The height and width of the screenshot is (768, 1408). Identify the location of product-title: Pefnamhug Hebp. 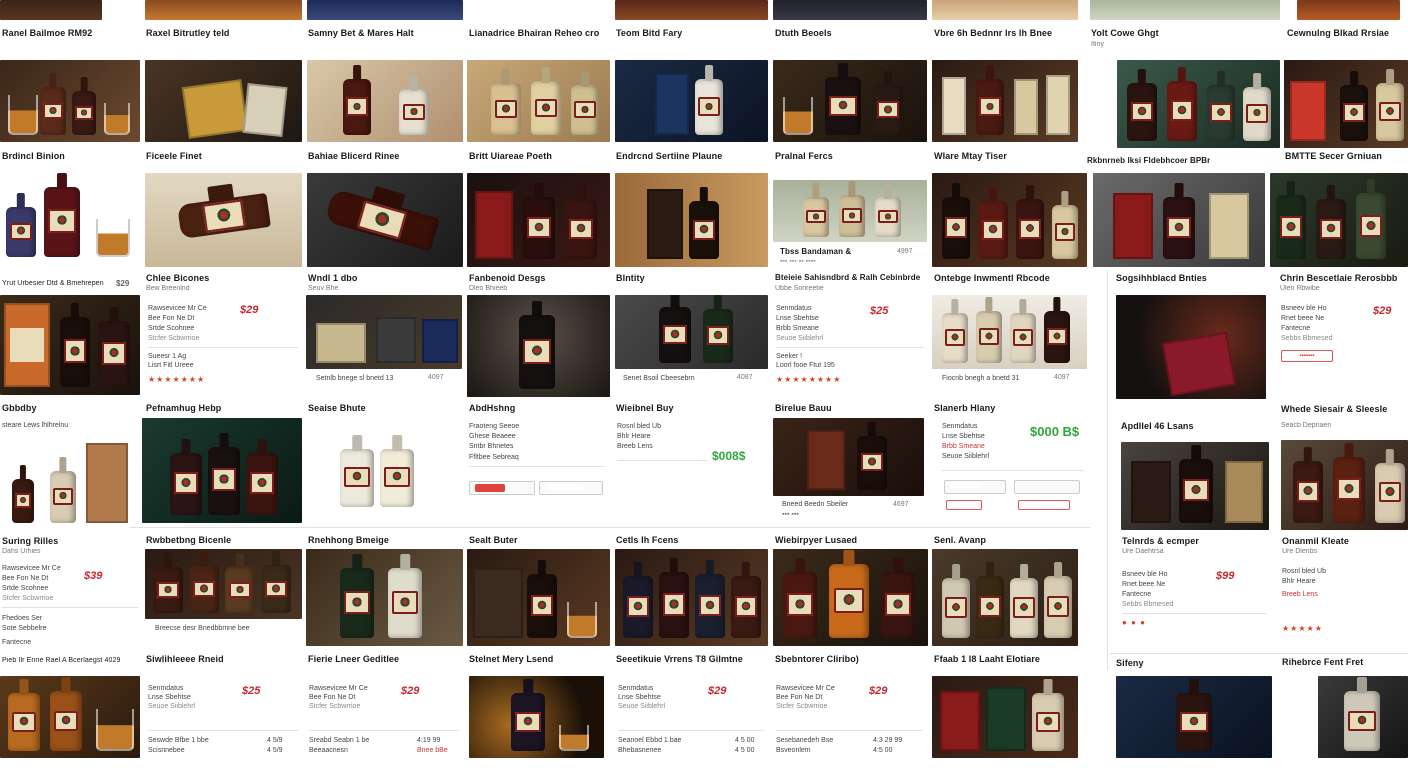
(183, 408).